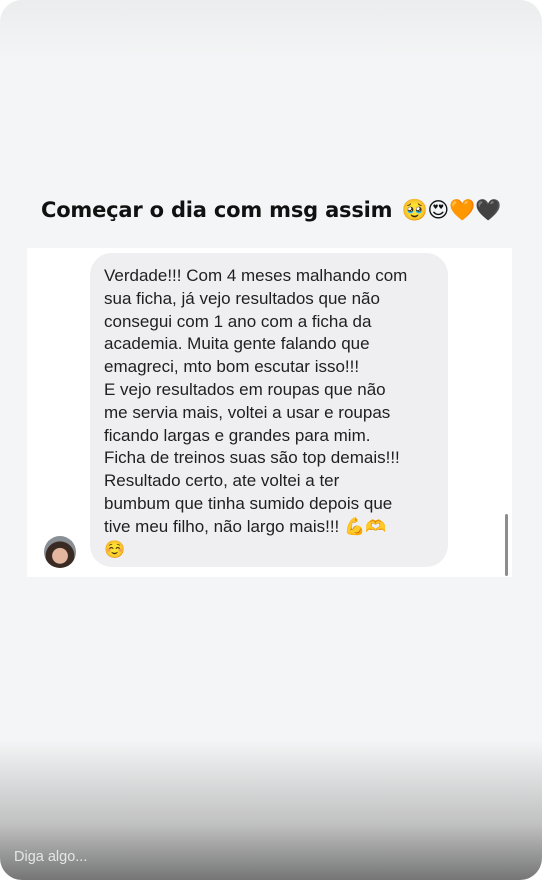  What do you see at coordinates (506, 545) in the screenshot?
I see `scrollbar` at bounding box center [506, 545].